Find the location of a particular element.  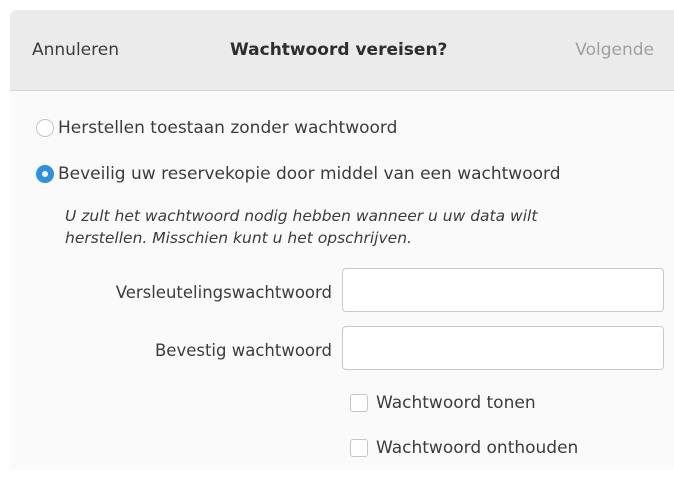

encryption-password-input is located at coordinates (503, 290).